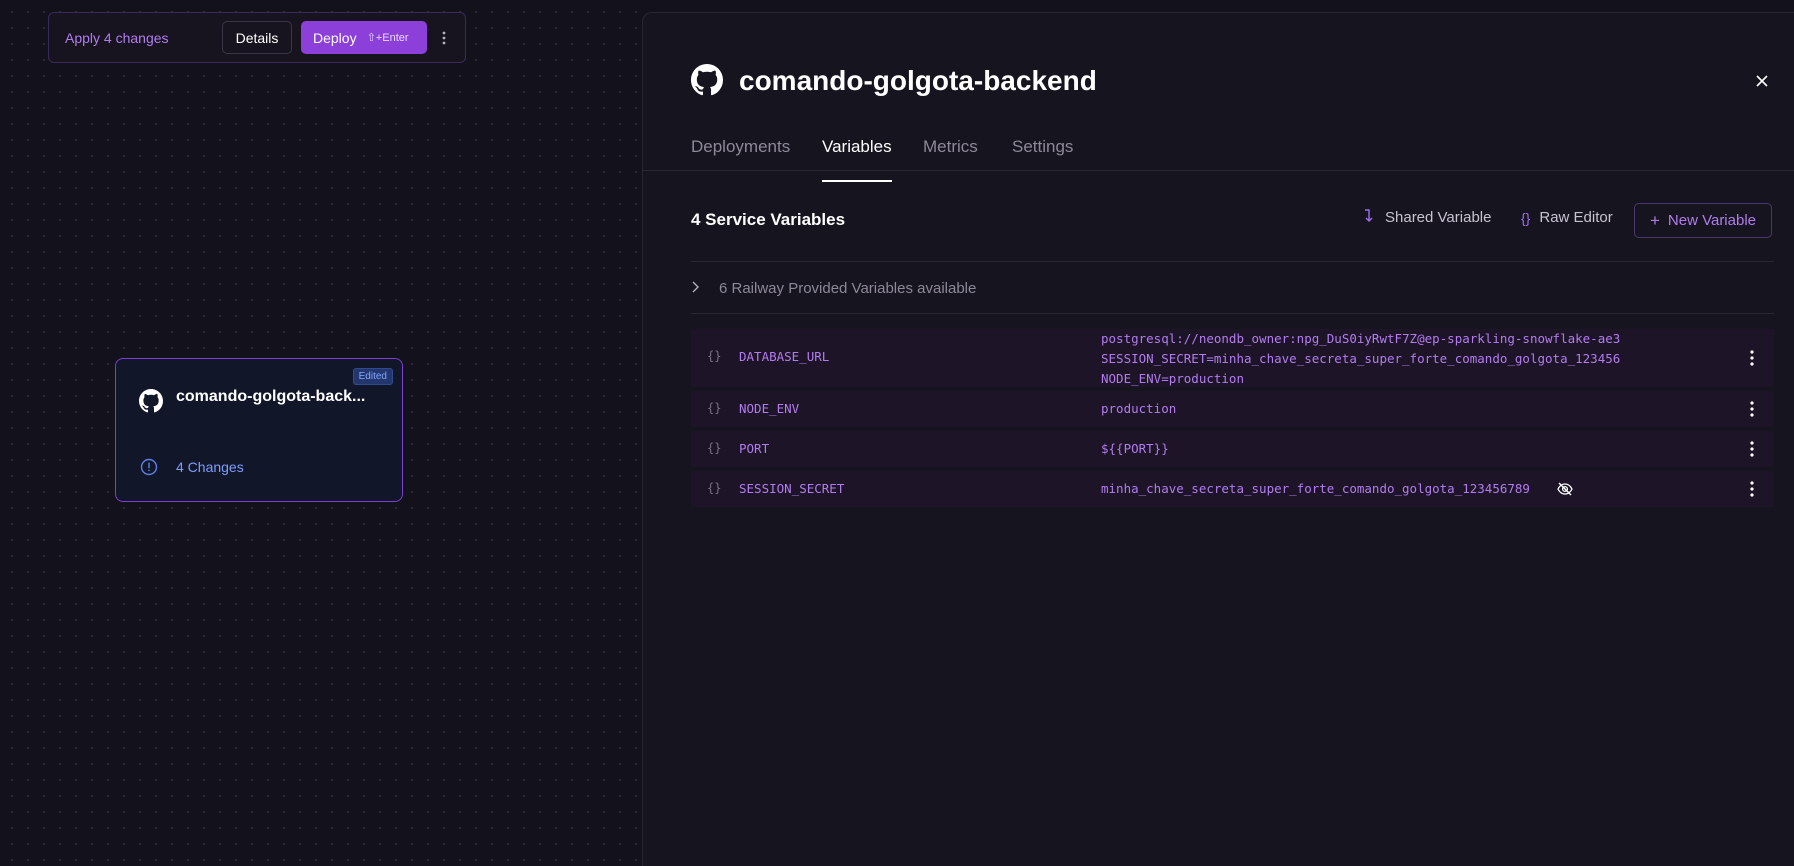  I want to click on variable-name: PORT, so click(754, 448).